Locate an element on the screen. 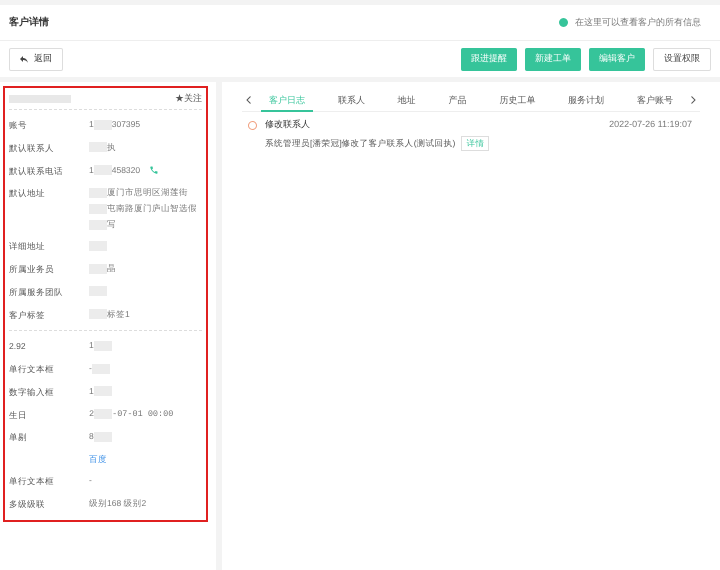  hint-text: 在这里可以查看客户的所有信息 is located at coordinates (638, 22).